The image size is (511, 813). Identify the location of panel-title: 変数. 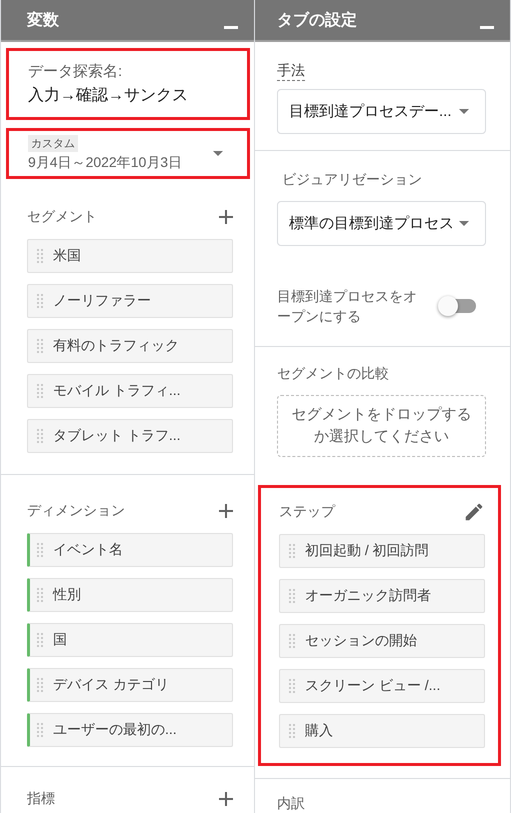
(43, 20).